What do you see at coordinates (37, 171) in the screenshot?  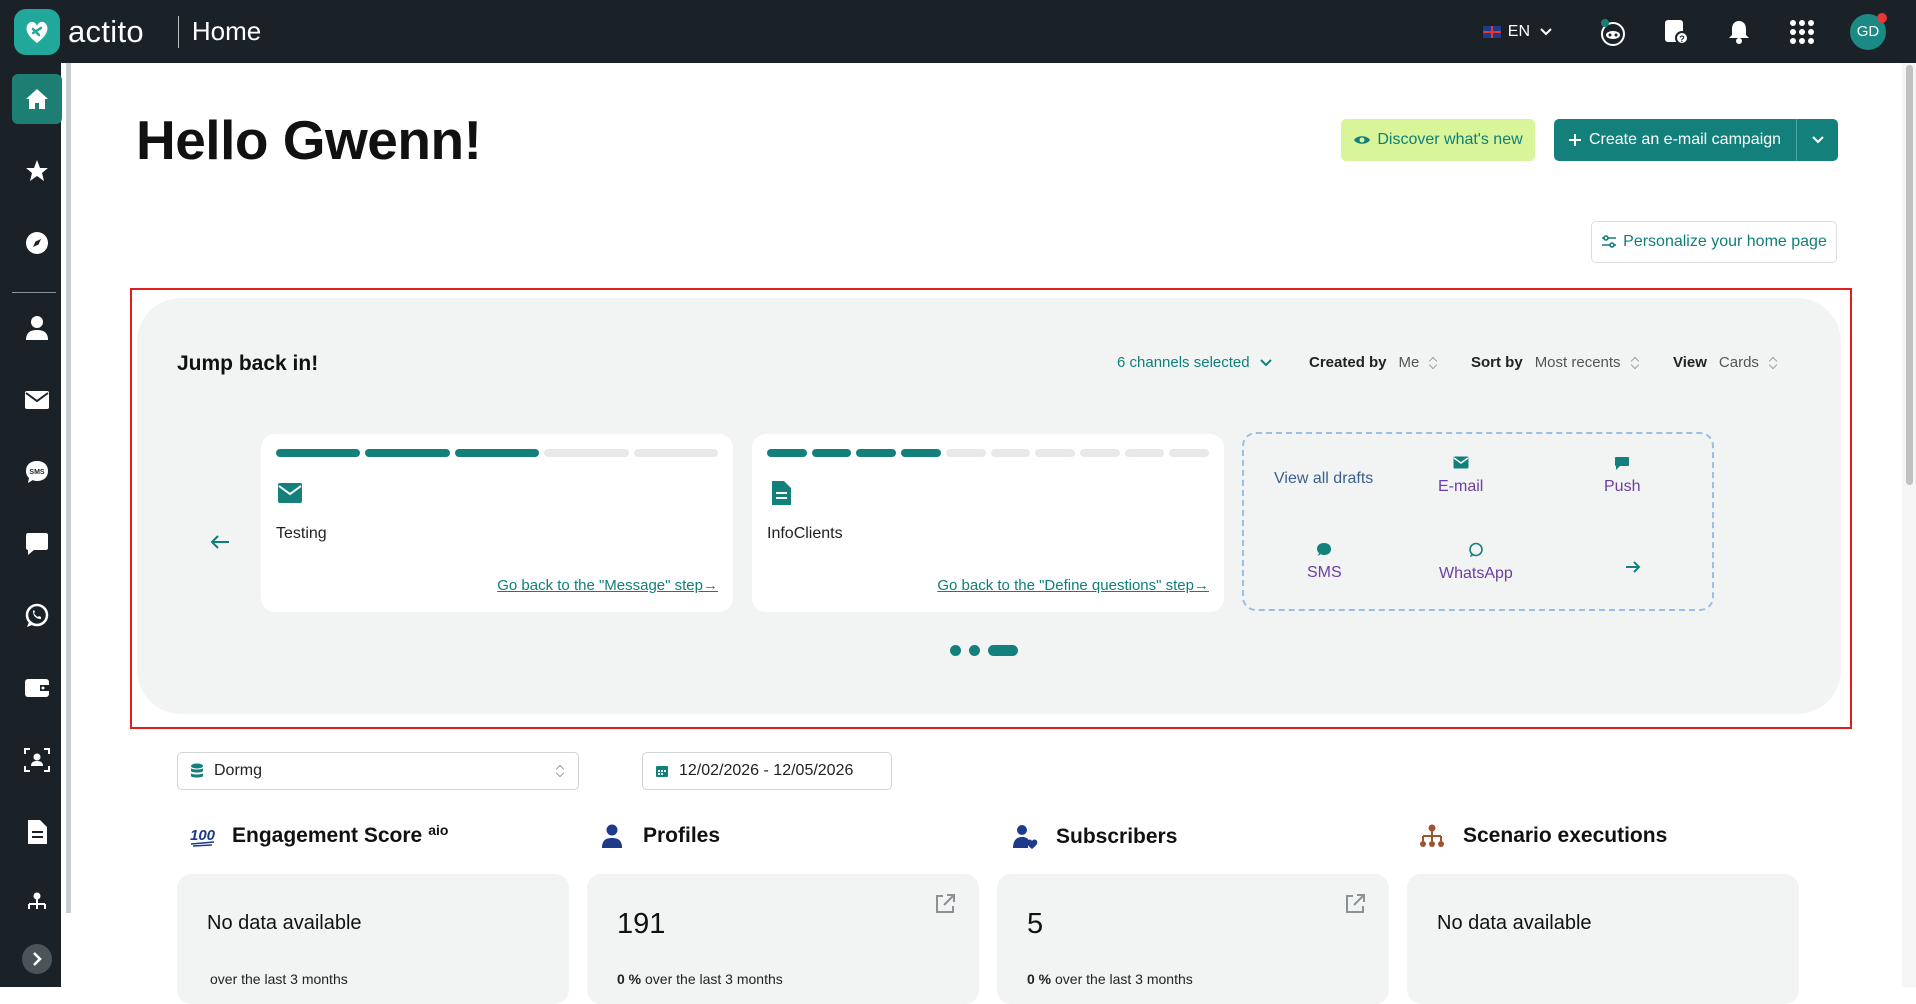 I see `sidebar-item-favorites` at bounding box center [37, 171].